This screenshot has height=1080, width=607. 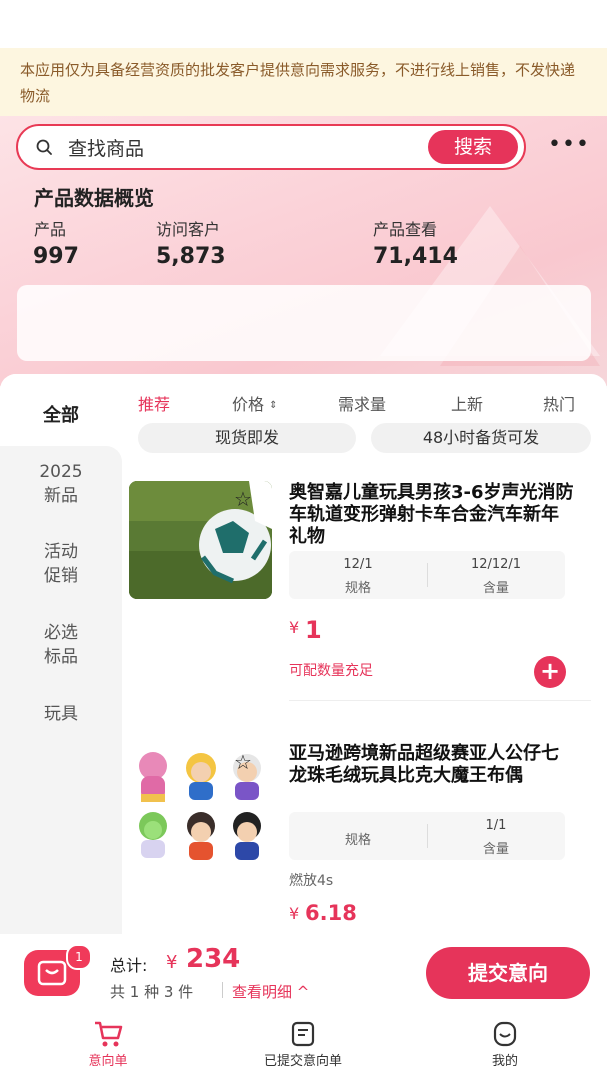 What do you see at coordinates (270, 991) in the screenshot?
I see `view-details-link: 查看明细 ^` at bounding box center [270, 991].